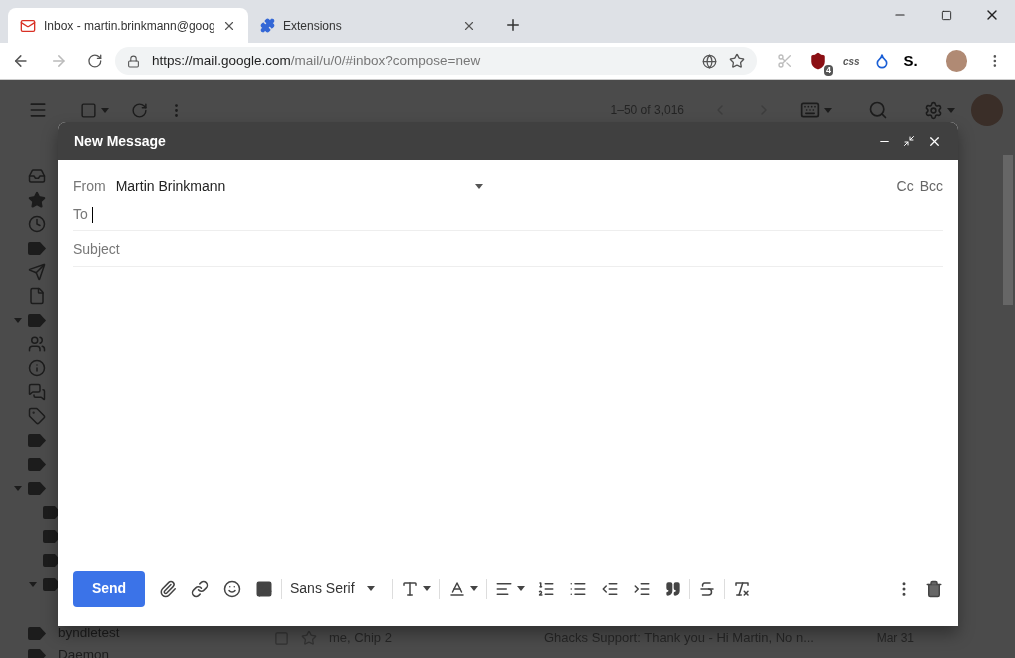  Describe the element at coordinates (109, 588) in the screenshot. I see `send-button: Send` at that location.